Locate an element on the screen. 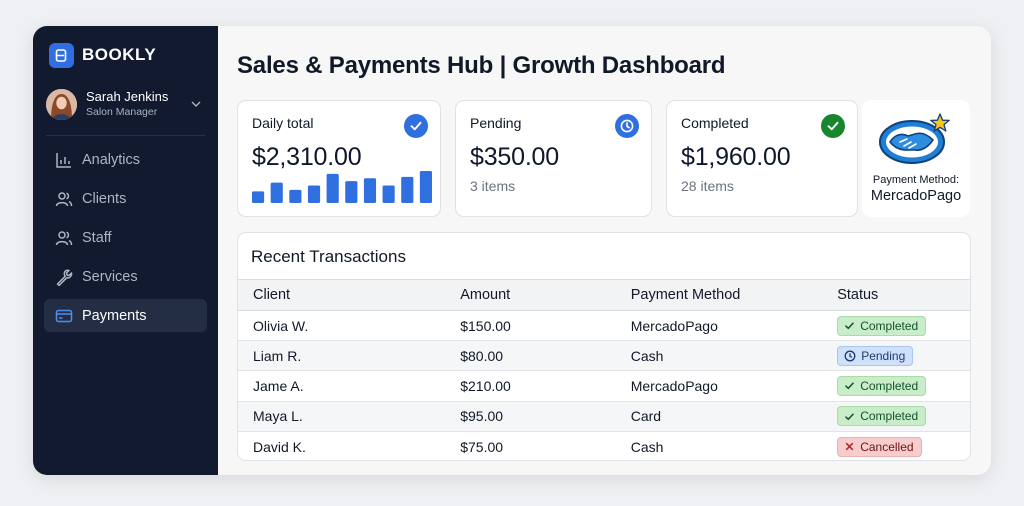  sidebar-item-staff: Staff is located at coordinates (125, 237).